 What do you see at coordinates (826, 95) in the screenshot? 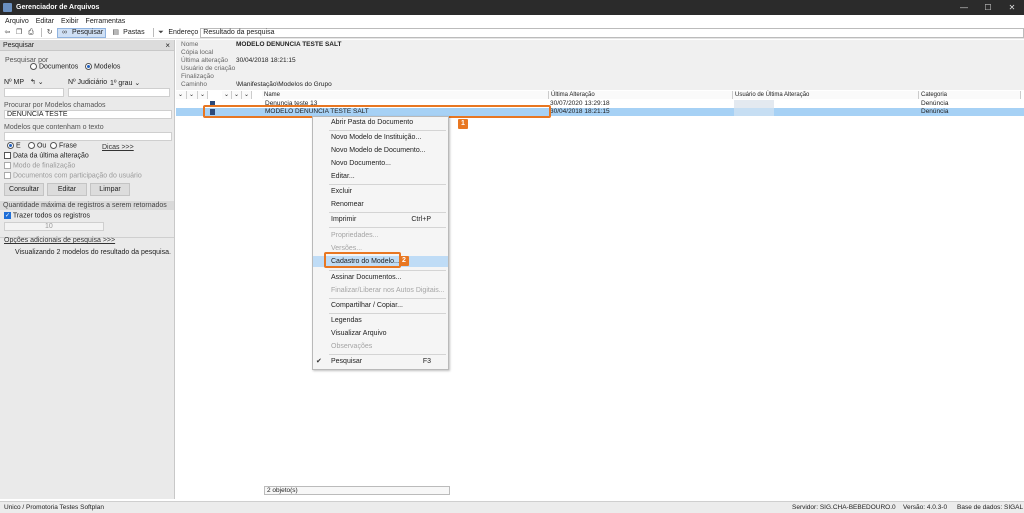
I see `column-user: Usuário de Última Alteração` at bounding box center [826, 95].